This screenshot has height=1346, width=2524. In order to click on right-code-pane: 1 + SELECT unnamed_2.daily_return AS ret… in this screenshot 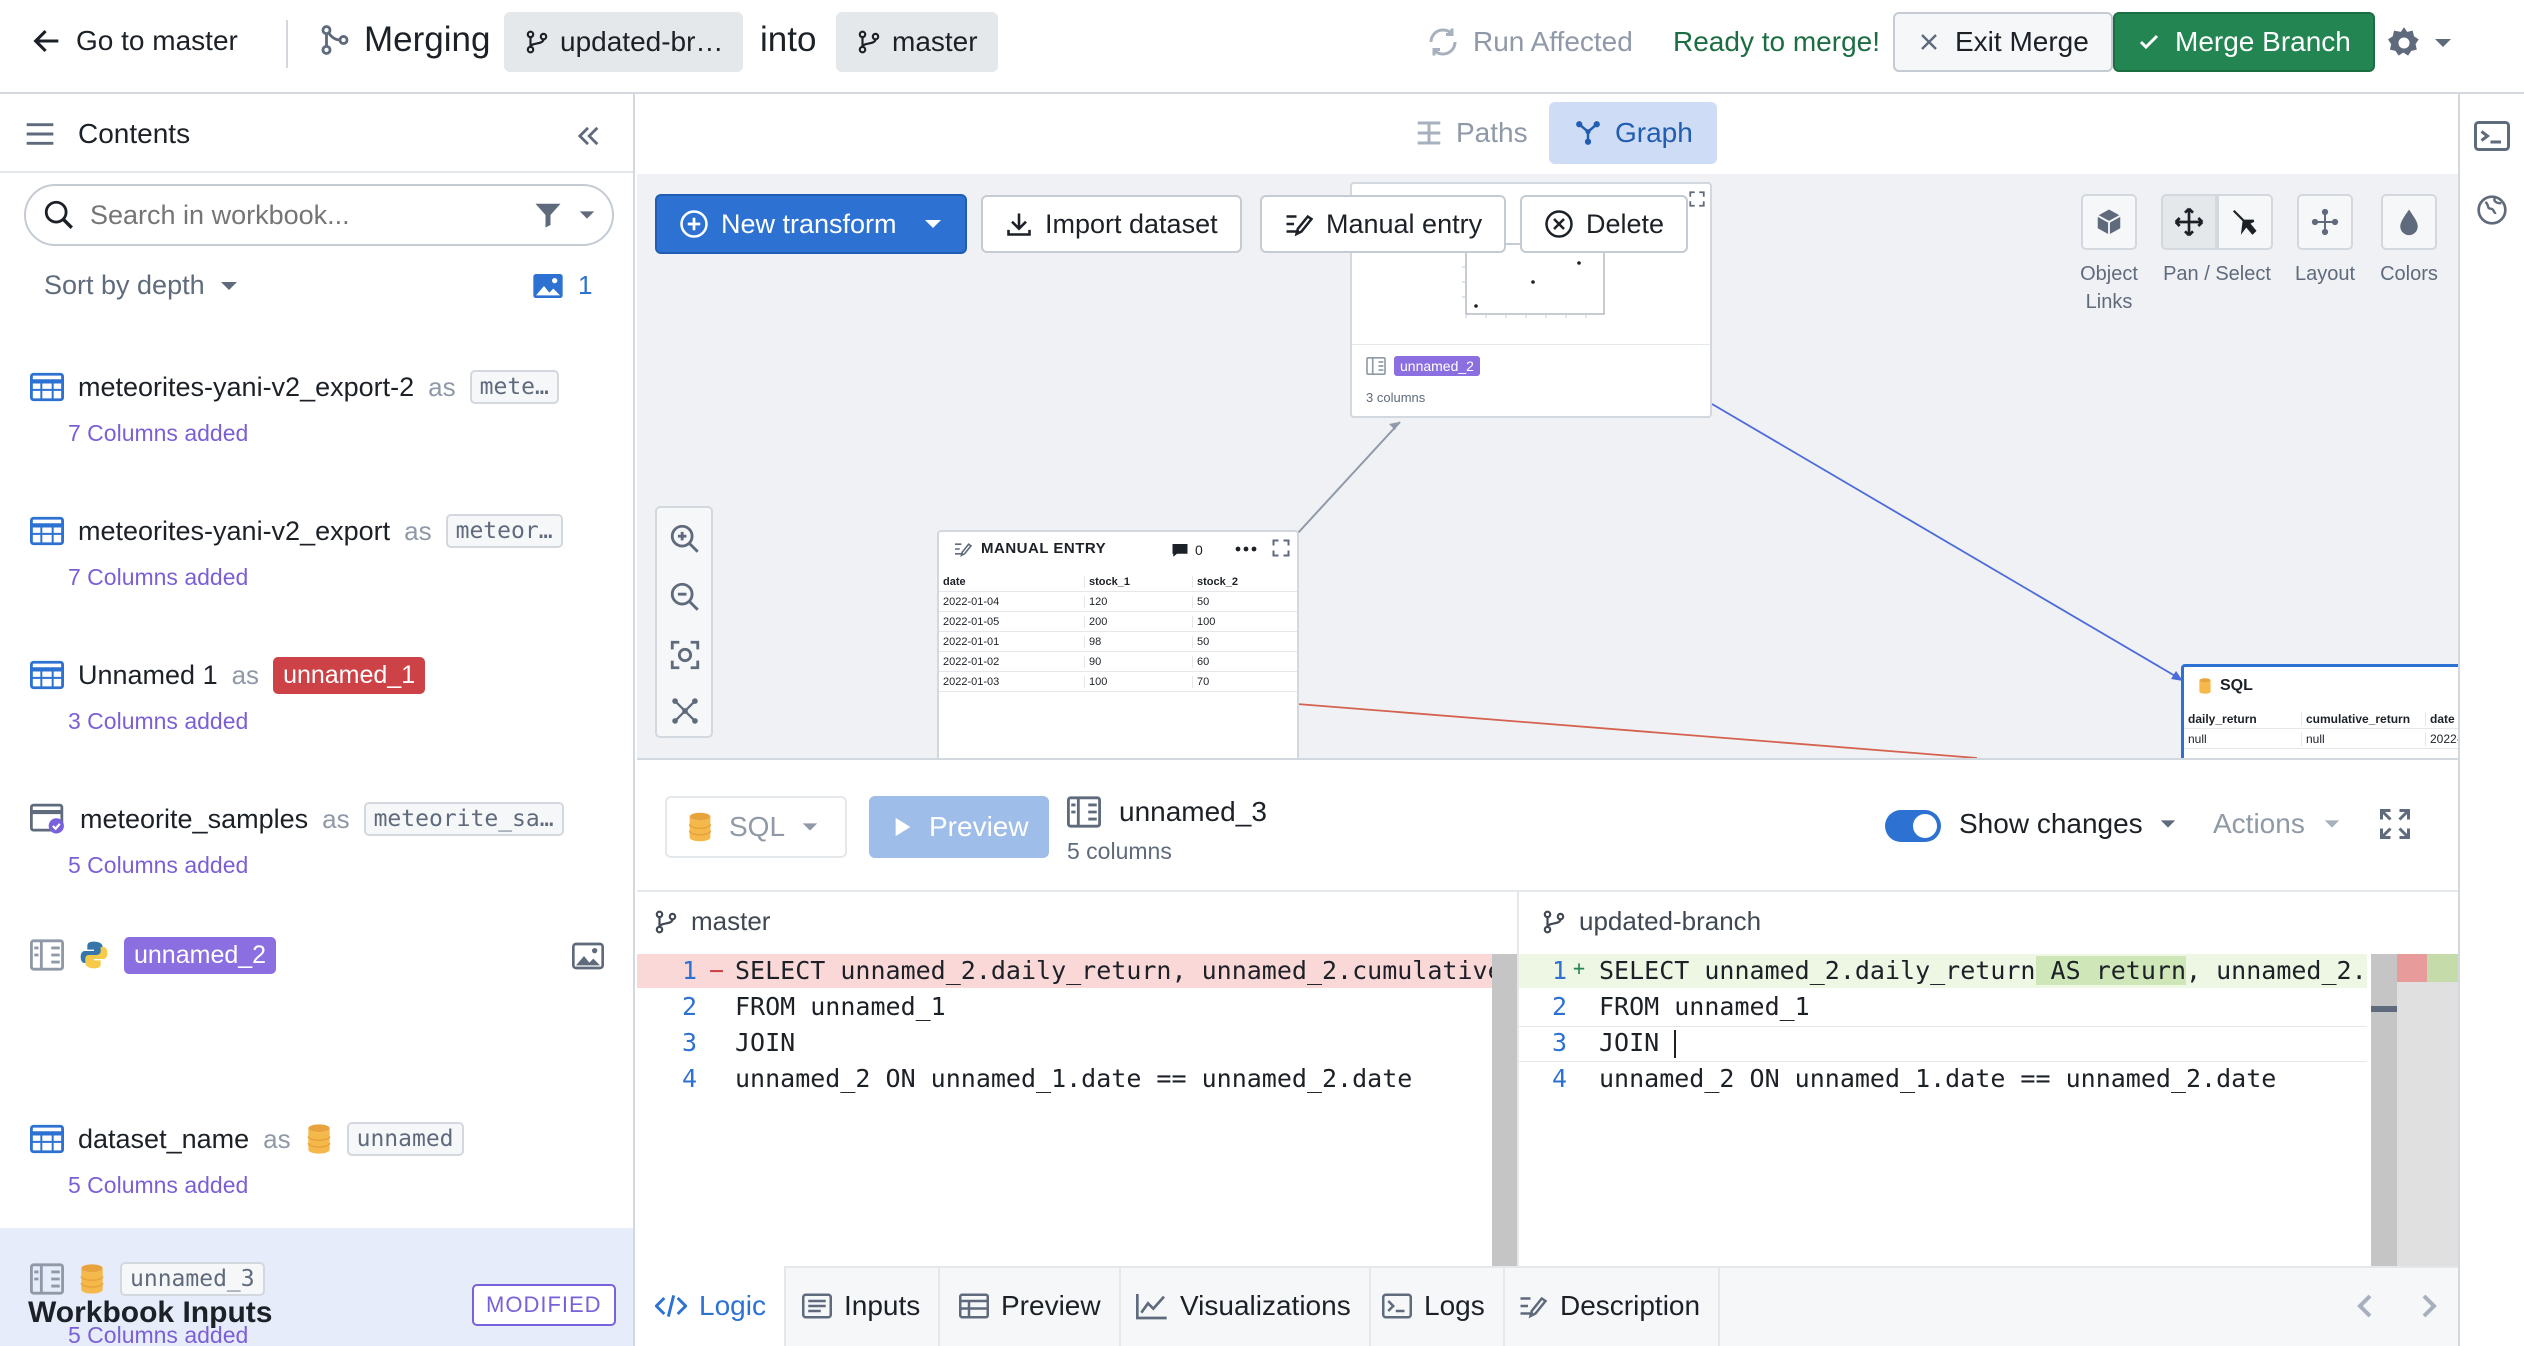, I will do `click(1943, 1121)`.